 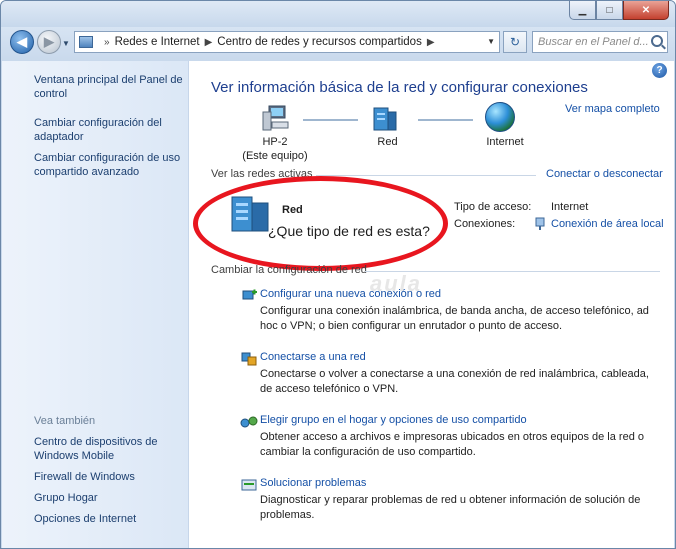 I want to click on sidebar-link-homegroup: Grupo Hogar, so click(x=110, y=498).